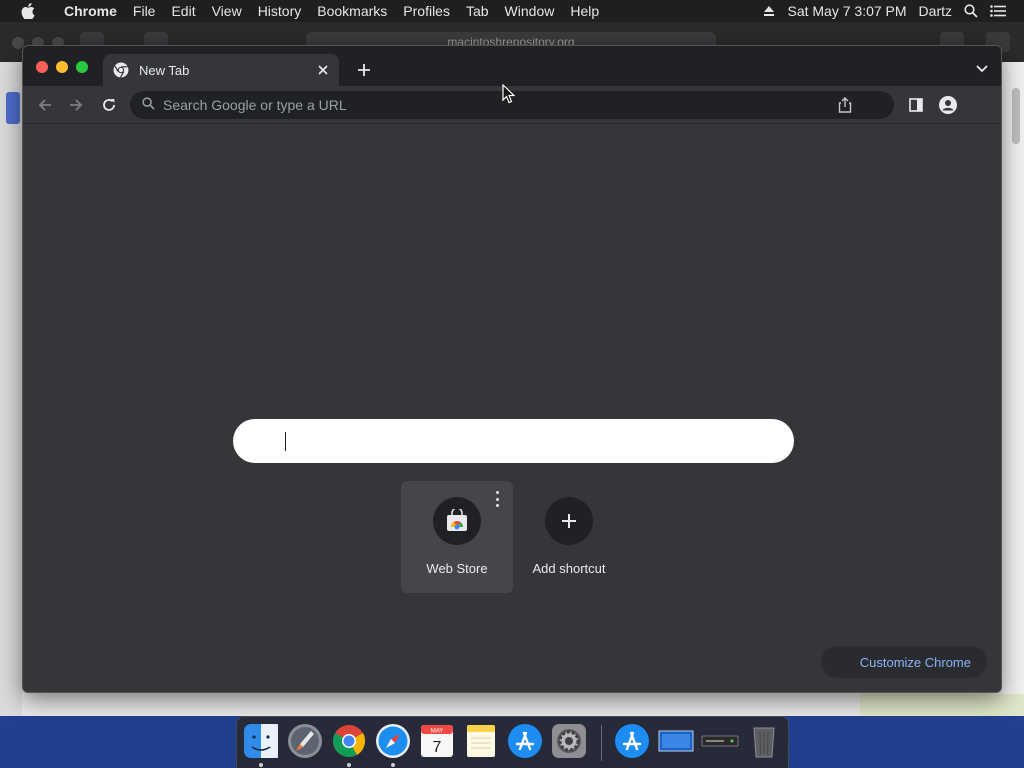  Describe the element at coordinates (509, 93) in the screenshot. I see `mouse-cursor-icon` at that location.